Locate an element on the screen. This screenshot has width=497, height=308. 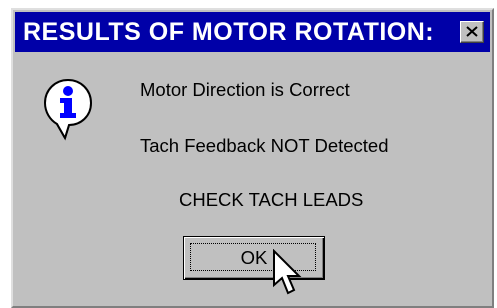
ok-button: OK is located at coordinates (254, 258).